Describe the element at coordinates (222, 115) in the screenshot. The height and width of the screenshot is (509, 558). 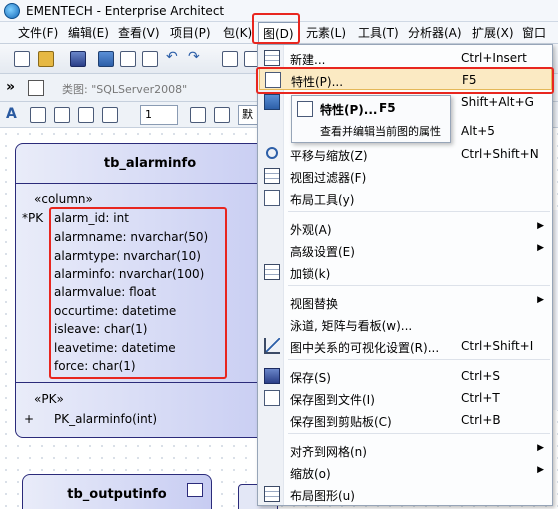
I see `pen-icon` at that location.